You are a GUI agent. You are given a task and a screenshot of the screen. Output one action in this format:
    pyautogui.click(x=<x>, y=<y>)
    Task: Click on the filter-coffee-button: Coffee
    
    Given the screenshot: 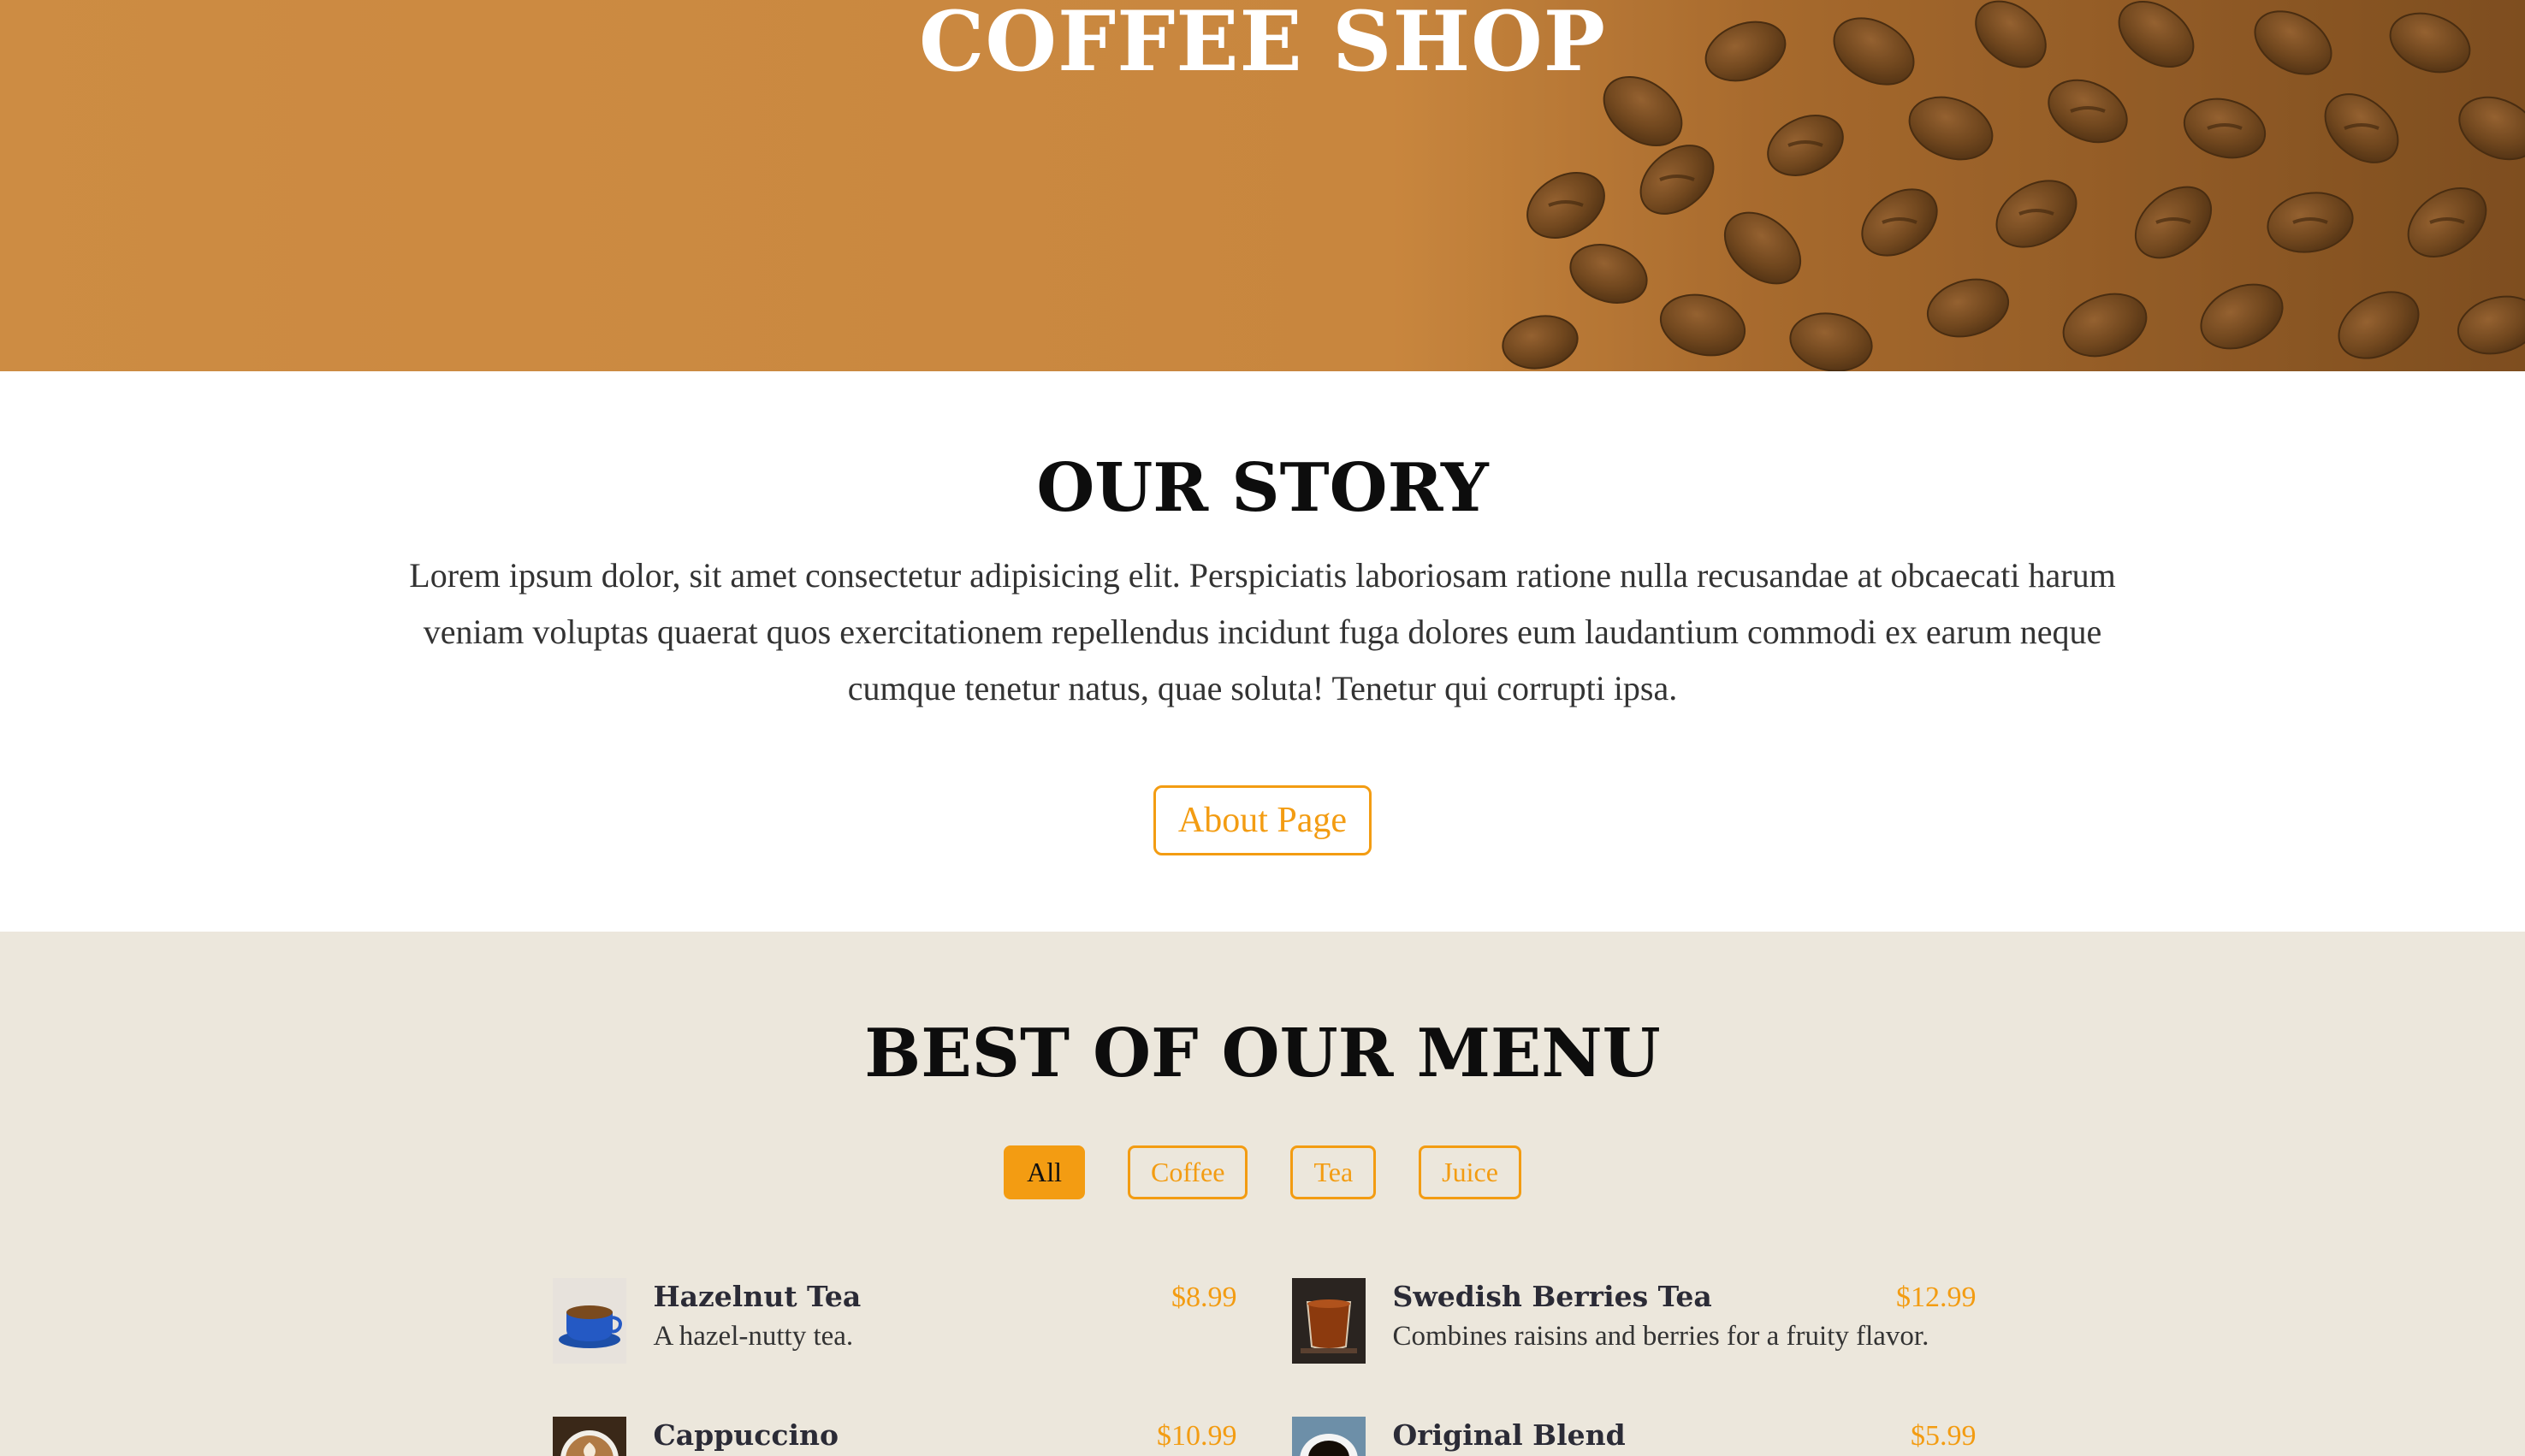 What is the action you would take?
    pyautogui.click(x=1187, y=1172)
    